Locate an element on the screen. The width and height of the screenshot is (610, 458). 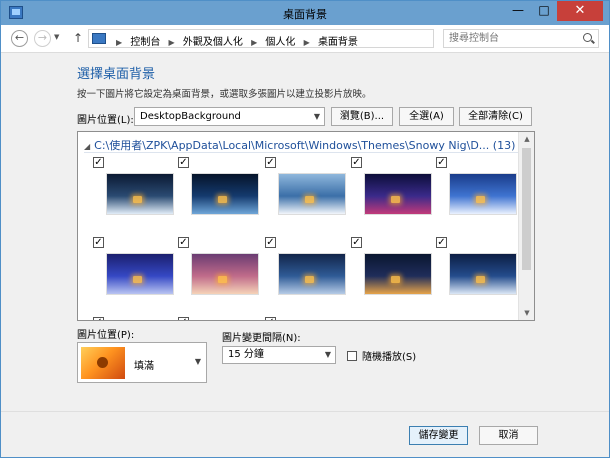
dialog-footer: 儲存變更 取消 is located at coordinates (305, 434).